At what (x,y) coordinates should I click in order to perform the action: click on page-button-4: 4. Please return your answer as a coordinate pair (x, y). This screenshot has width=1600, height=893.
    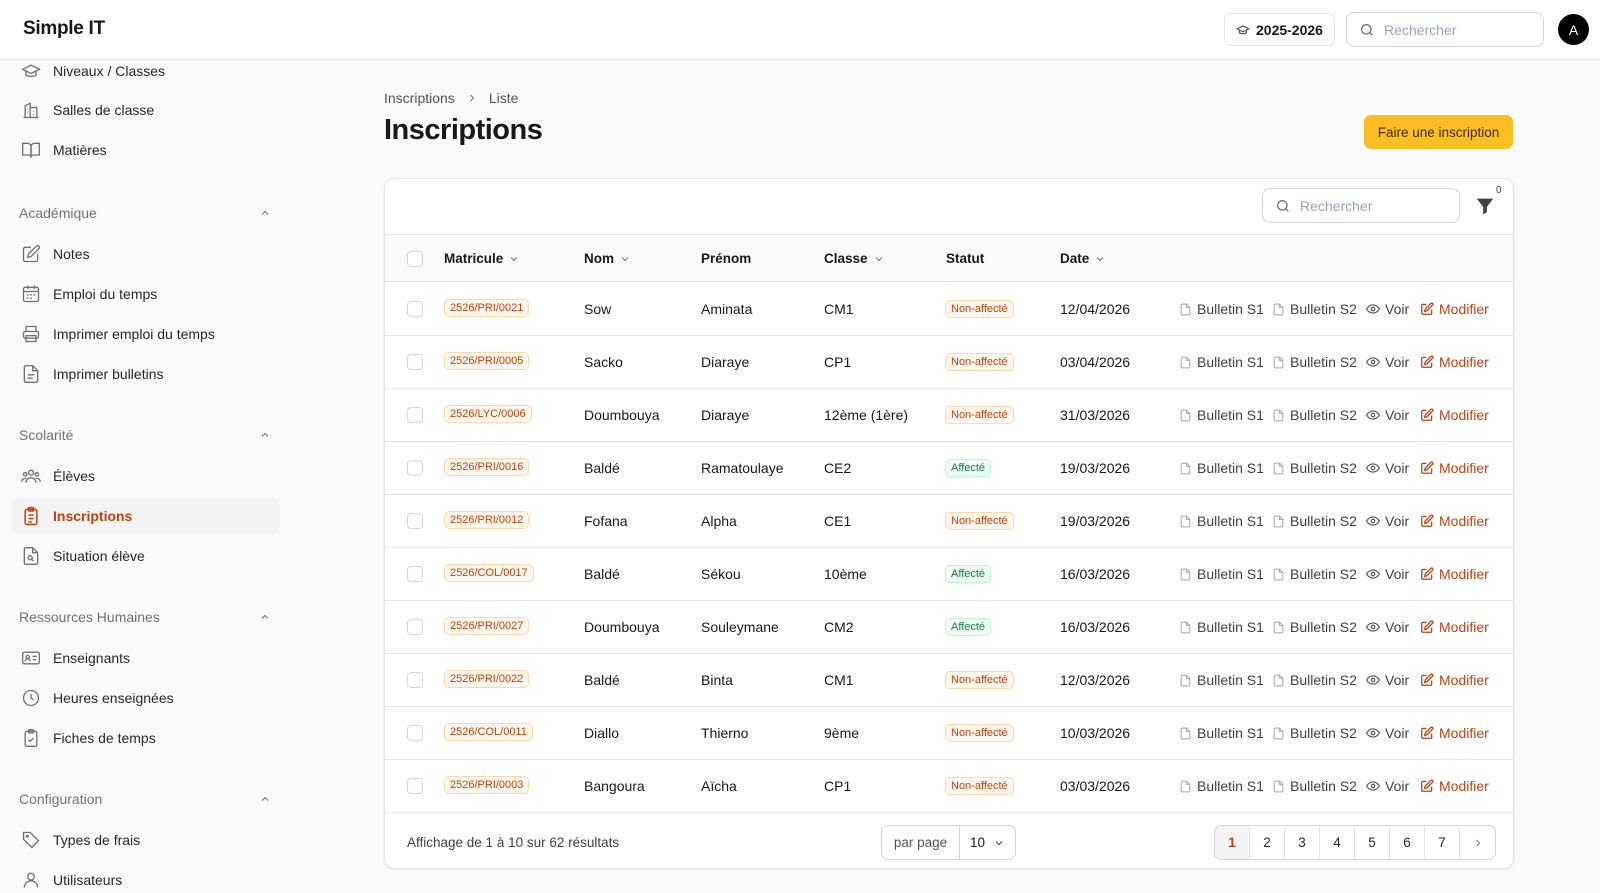
    Looking at the image, I should click on (1337, 842).